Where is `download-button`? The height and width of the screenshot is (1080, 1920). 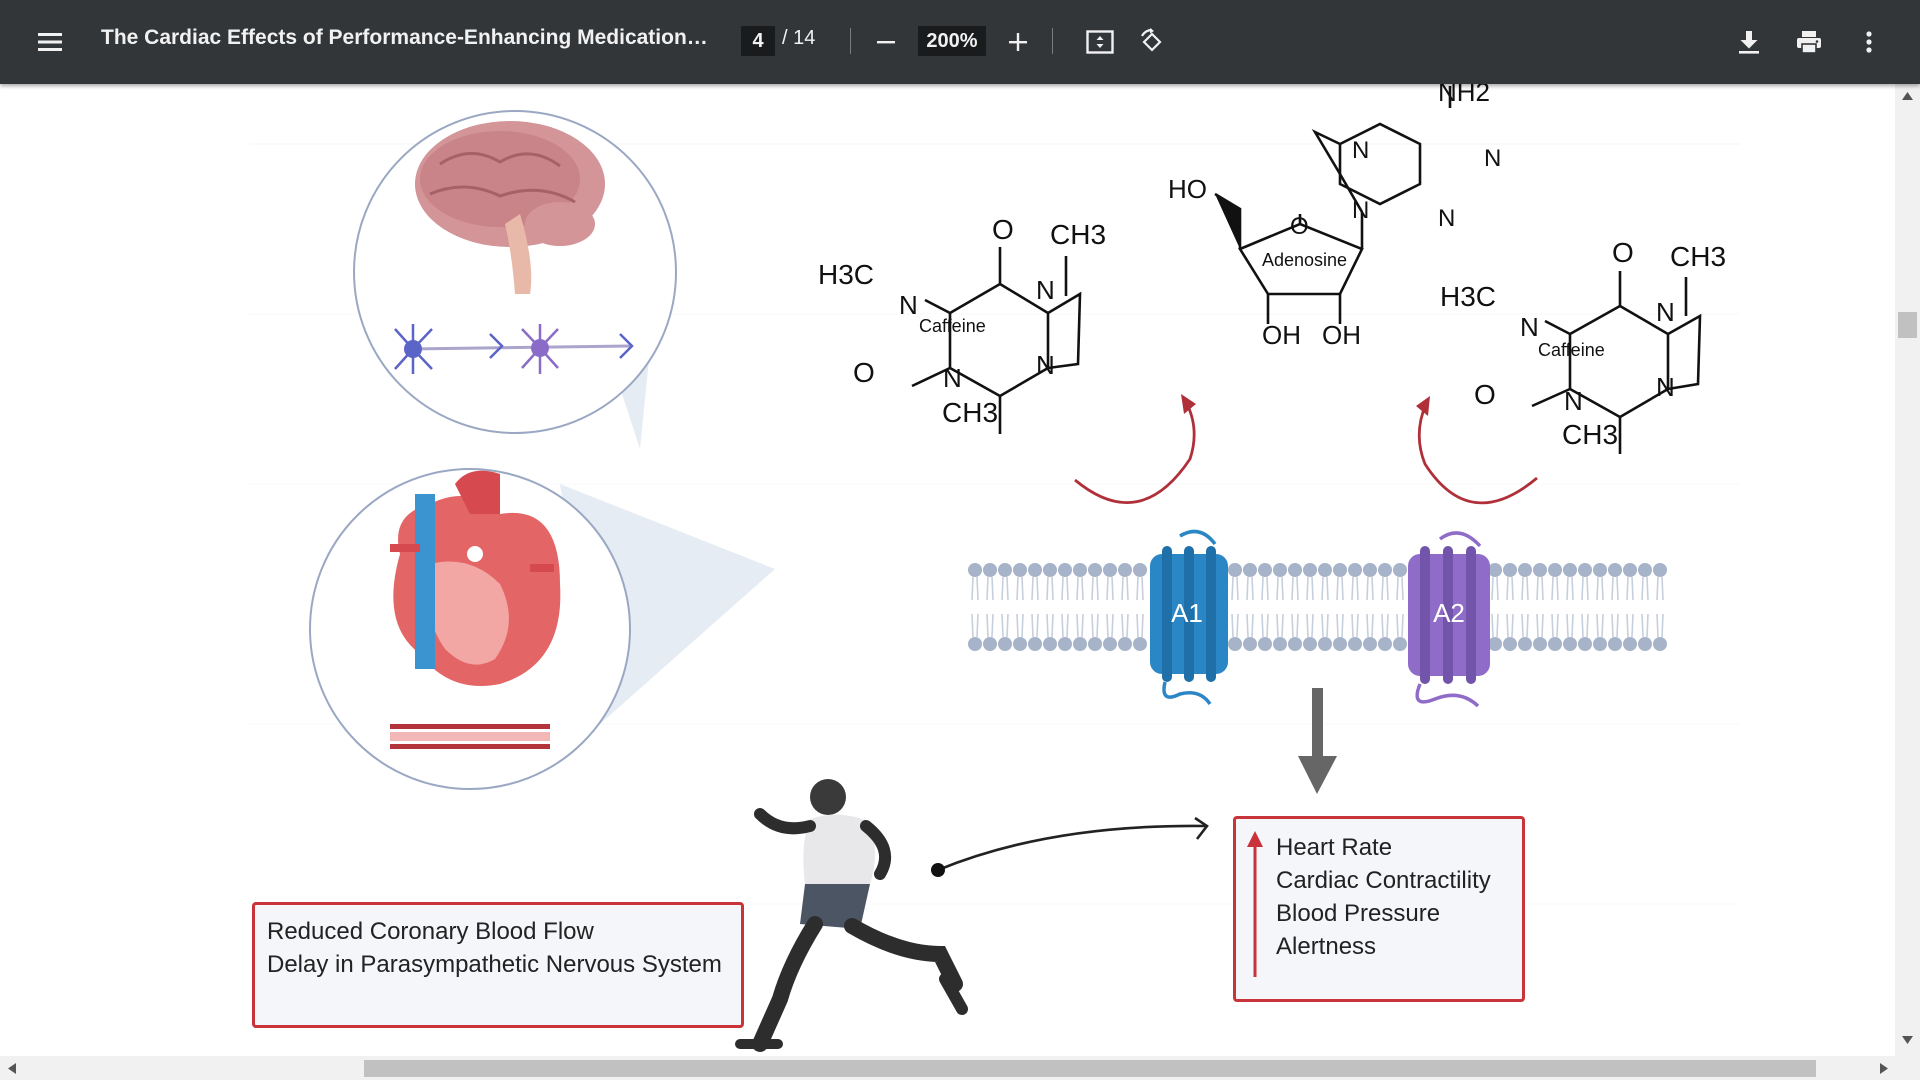 download-button is located at coordinates (1749, 42).